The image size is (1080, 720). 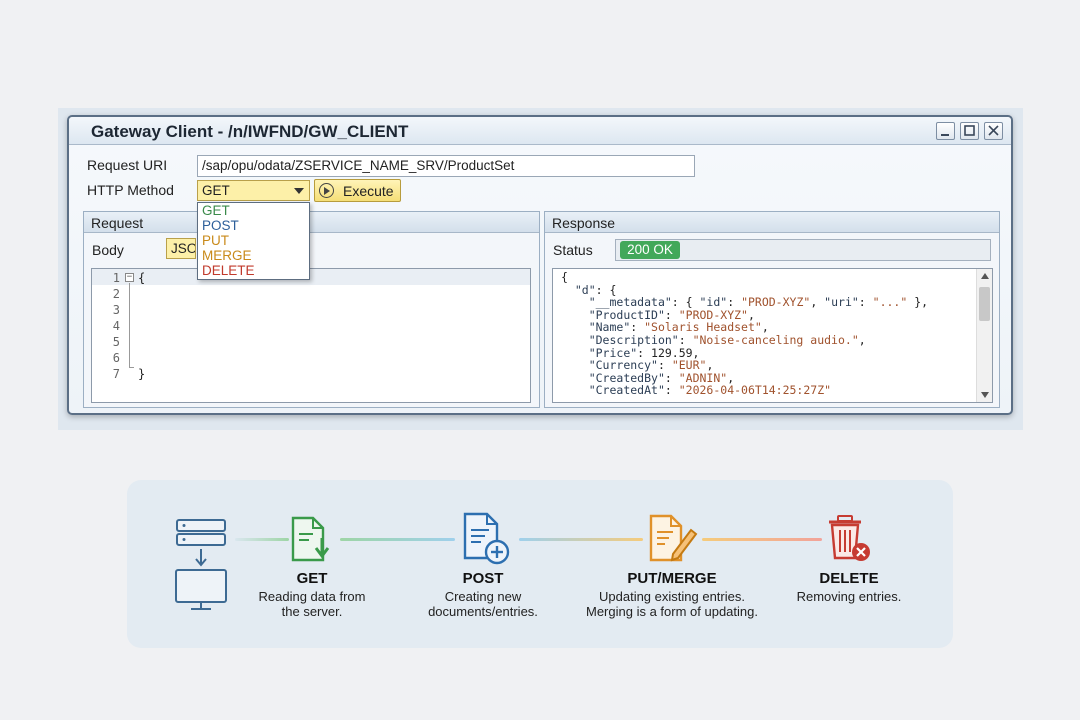 What do you see at coordinates (540, 131) in the screenshot?
I see `title-bar: Gateway Client - /n/IWFND/GW_CLIENT` at bounding box center [540, 131].